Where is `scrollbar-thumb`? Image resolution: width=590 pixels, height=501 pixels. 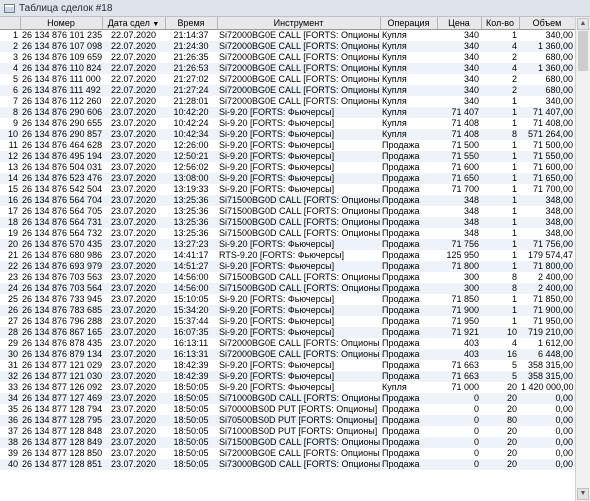 scrollbar-thumb is located at coordinates (583, 51).